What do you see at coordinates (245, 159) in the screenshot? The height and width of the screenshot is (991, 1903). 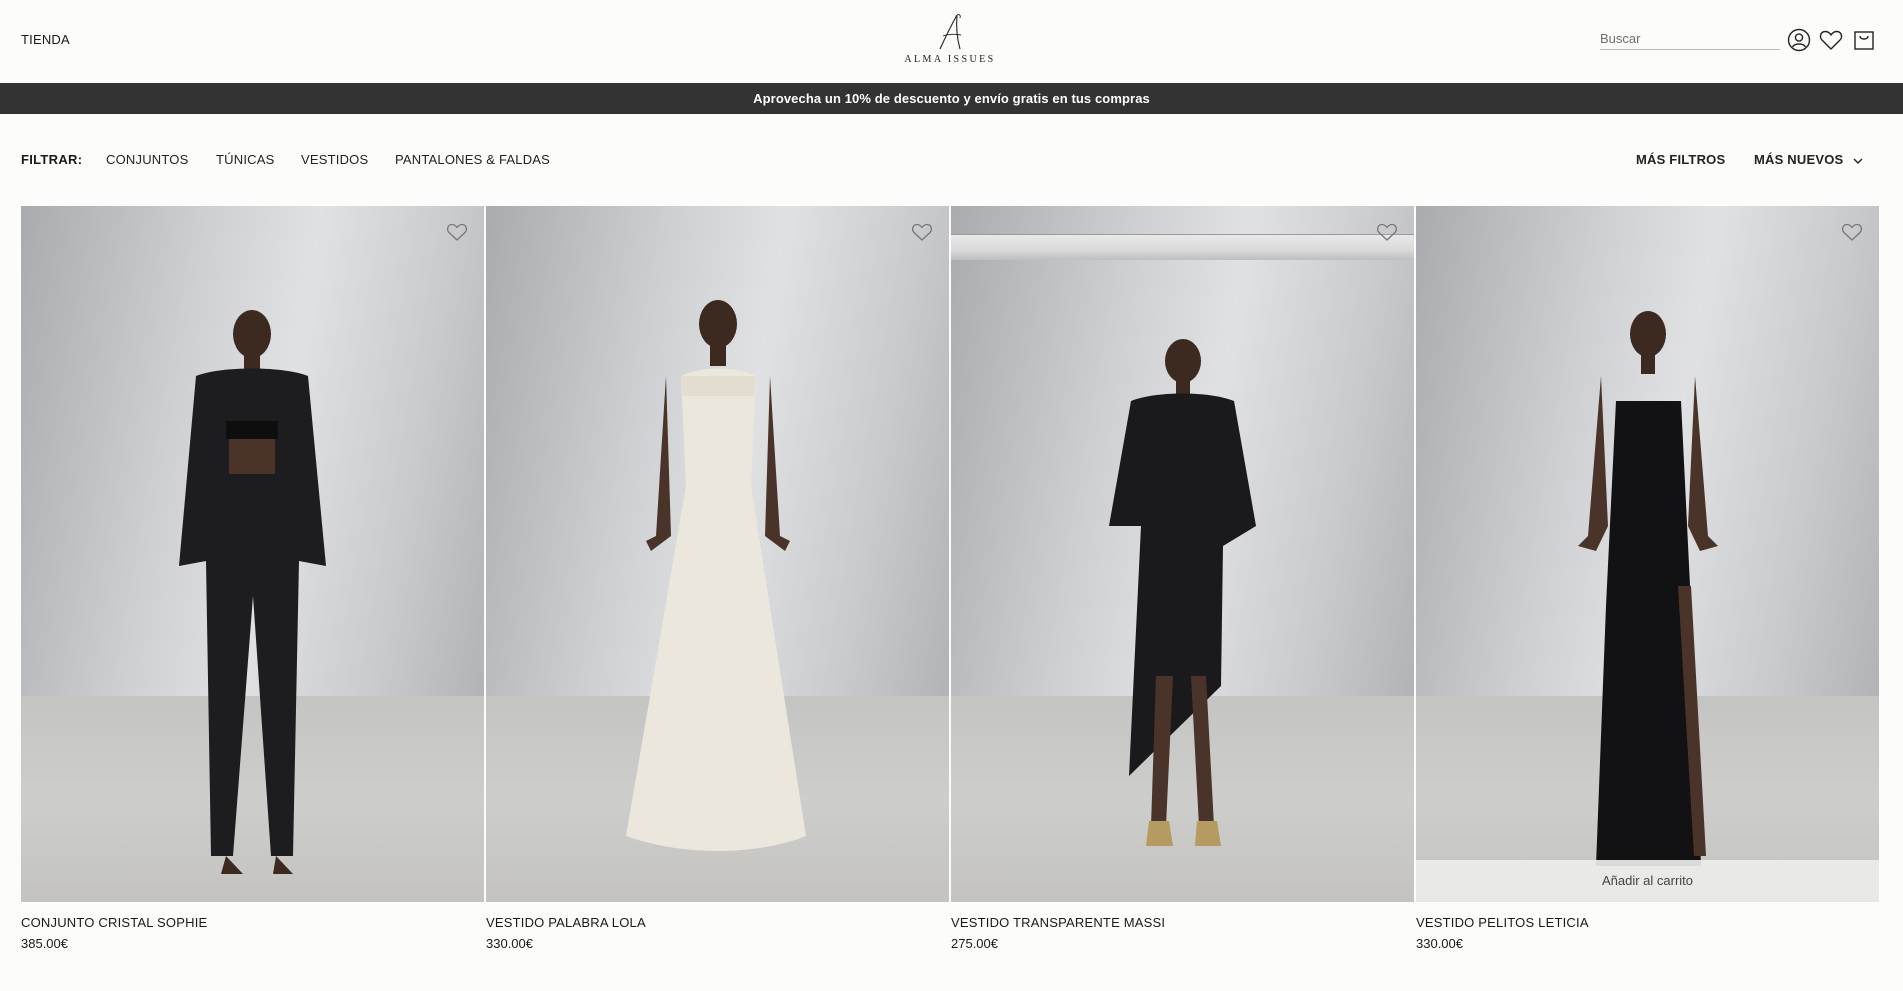 I see `filter-tunicas: TÚNICAS` at bounding box center [245, 159].